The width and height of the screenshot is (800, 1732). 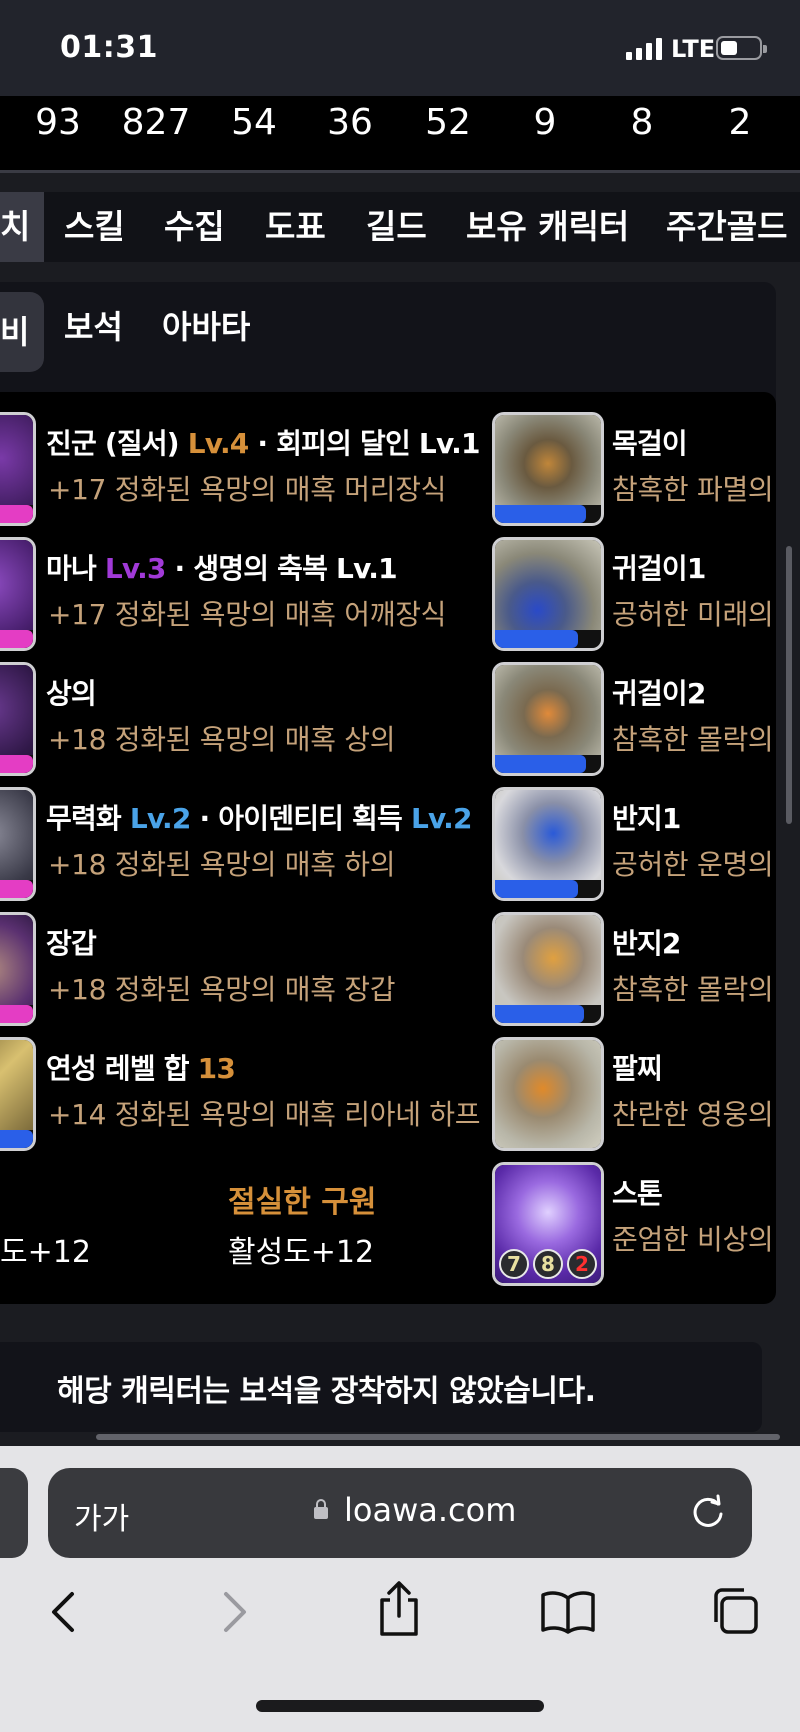 I want to click on engraving-name: 절실한 구원, so click(x=302, y=1202).